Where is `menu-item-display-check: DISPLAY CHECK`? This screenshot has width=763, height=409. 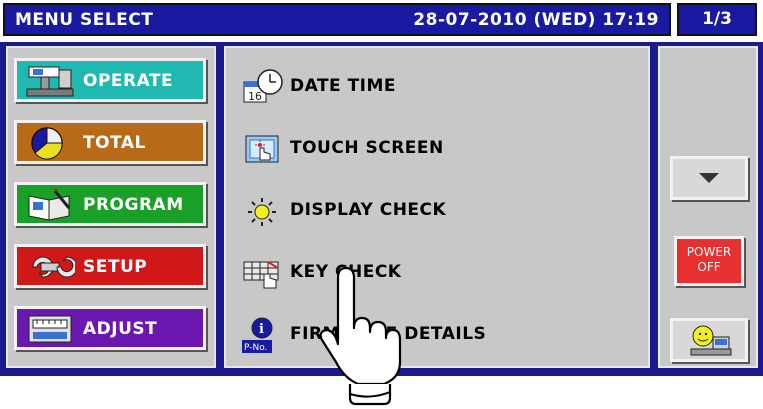
menu-item-display-check: DISPLAY CHECK is located at coordinates (430, 210).